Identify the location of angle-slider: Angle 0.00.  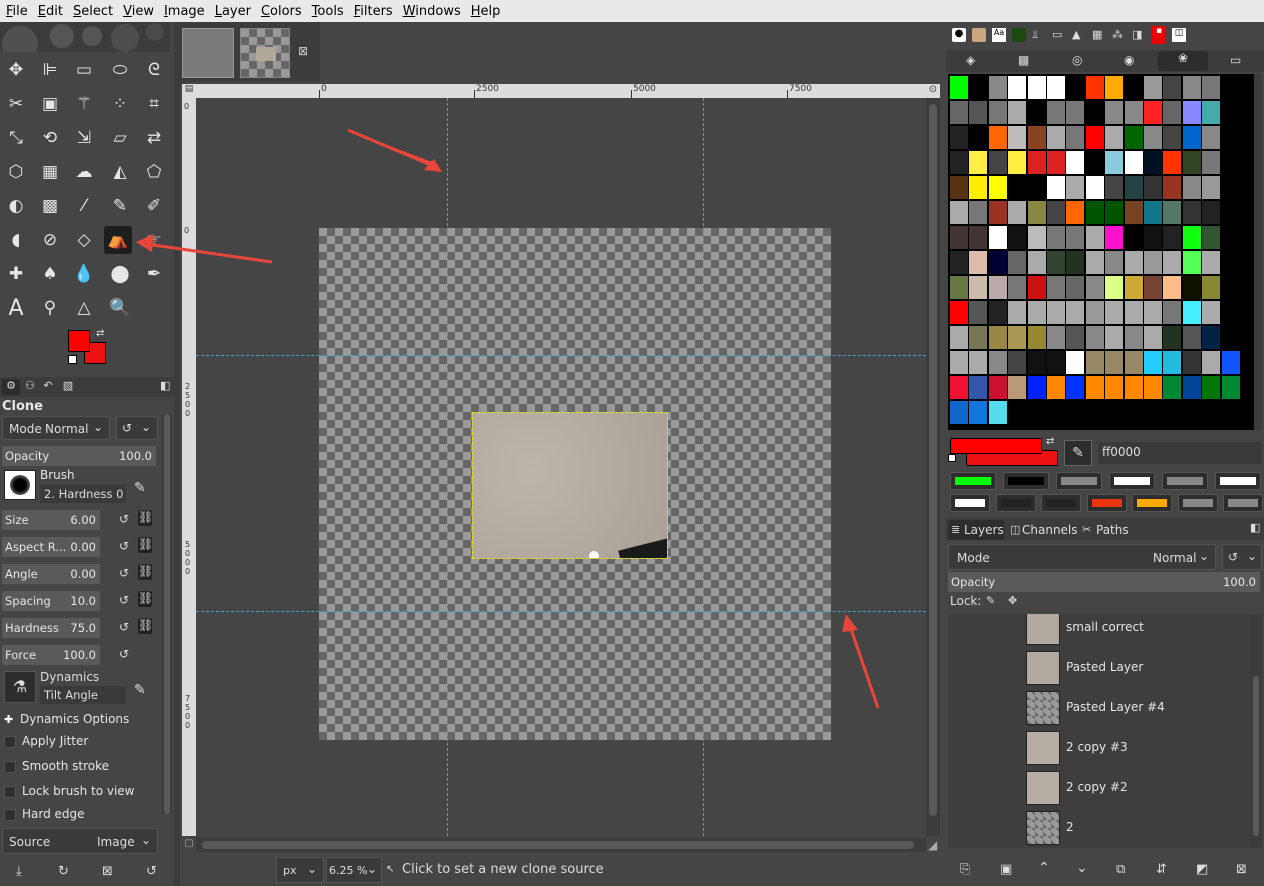
(51, 574).